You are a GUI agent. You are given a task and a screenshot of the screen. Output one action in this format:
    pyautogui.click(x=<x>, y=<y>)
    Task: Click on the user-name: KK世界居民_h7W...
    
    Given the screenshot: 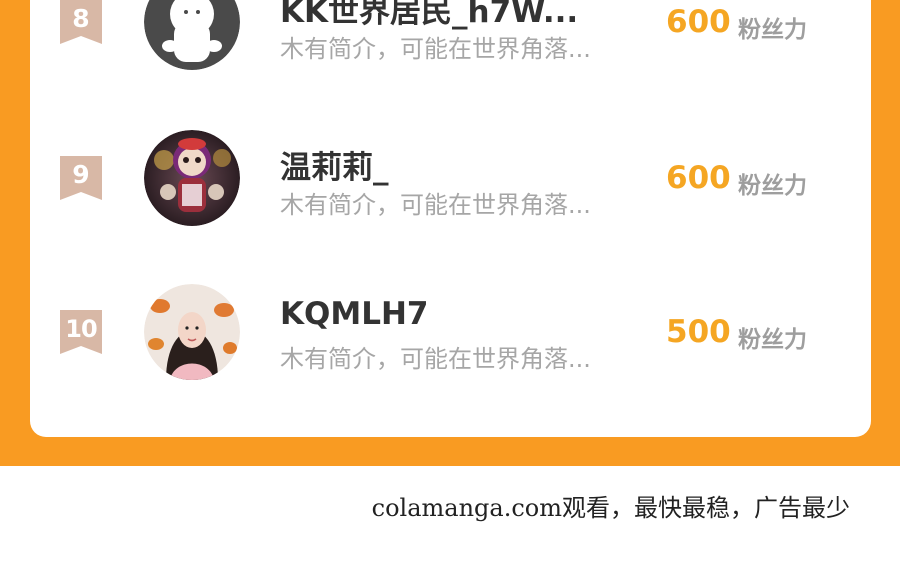 What is the action you would take?
    pyautogui.click(x=429, y=15)
    